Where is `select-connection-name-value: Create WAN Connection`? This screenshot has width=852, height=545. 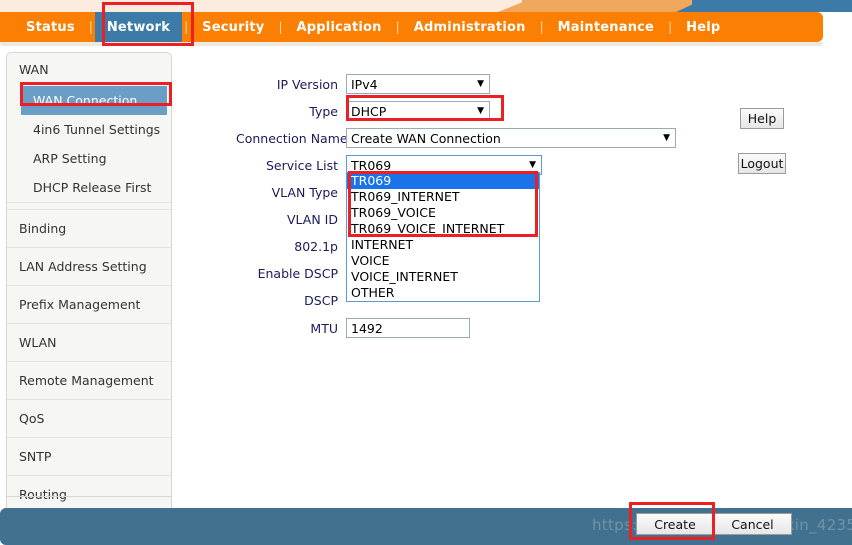
select-connection-name-value: Create WAN Connection is located at coordinates (426, 138).